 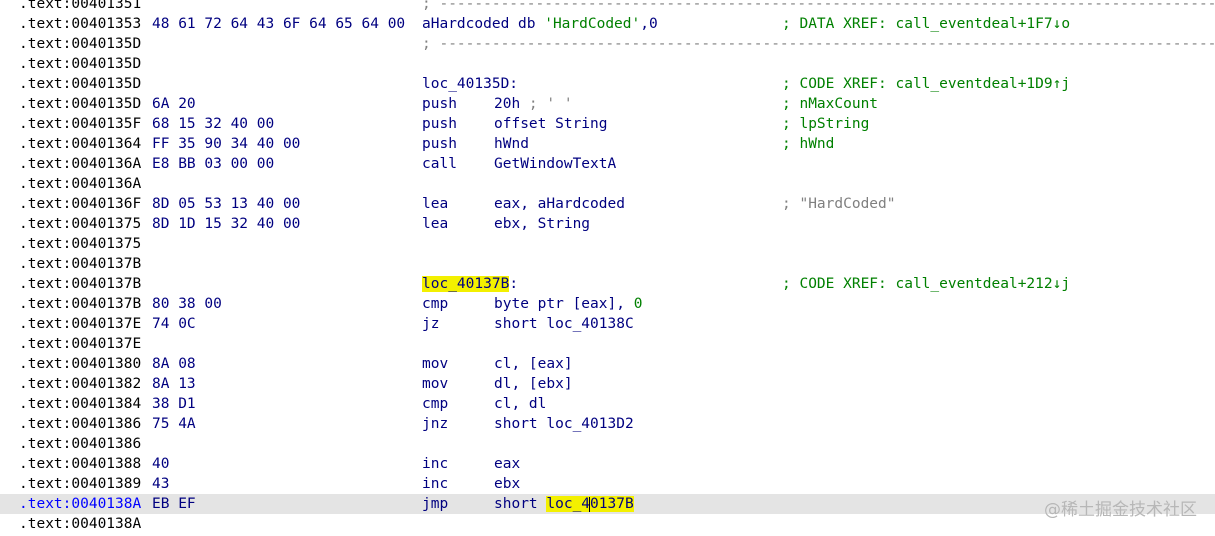 I want to click on address: .text:00401364, so click(x=80, y=144).